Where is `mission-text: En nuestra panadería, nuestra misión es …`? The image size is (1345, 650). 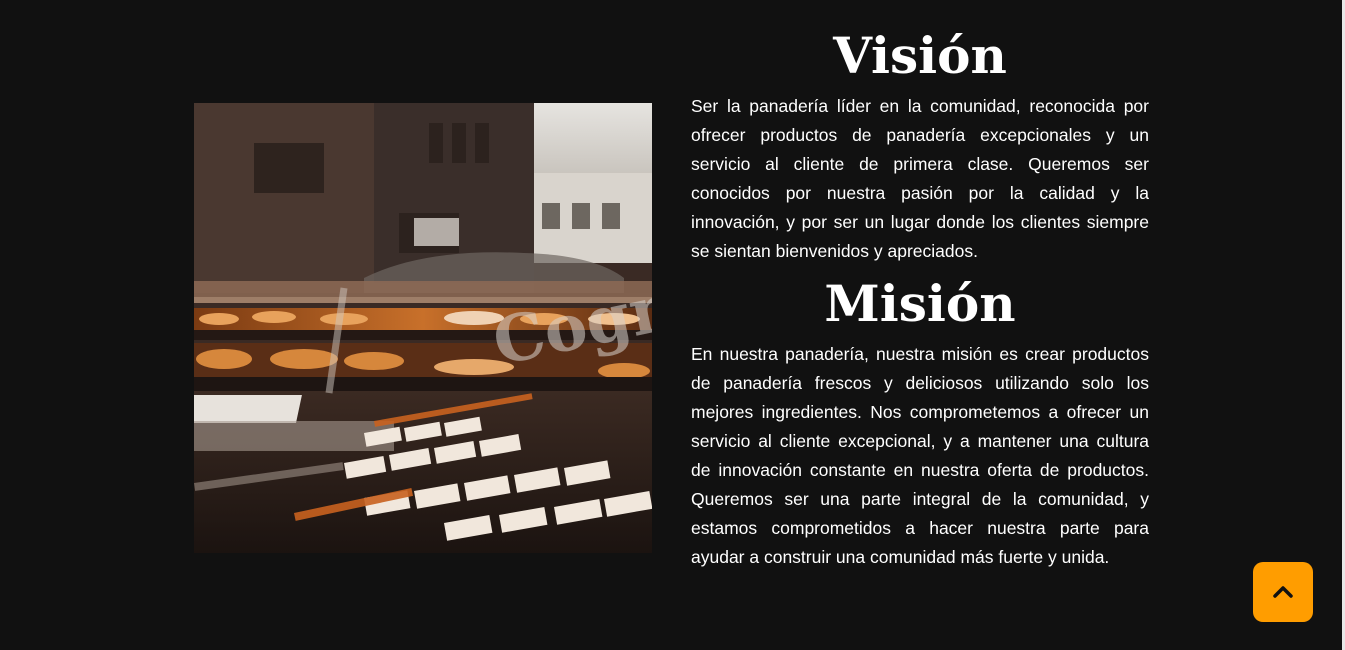 mission-text: En nuestra panadería, nuestra misión es … is located at coordinates (920, 455).